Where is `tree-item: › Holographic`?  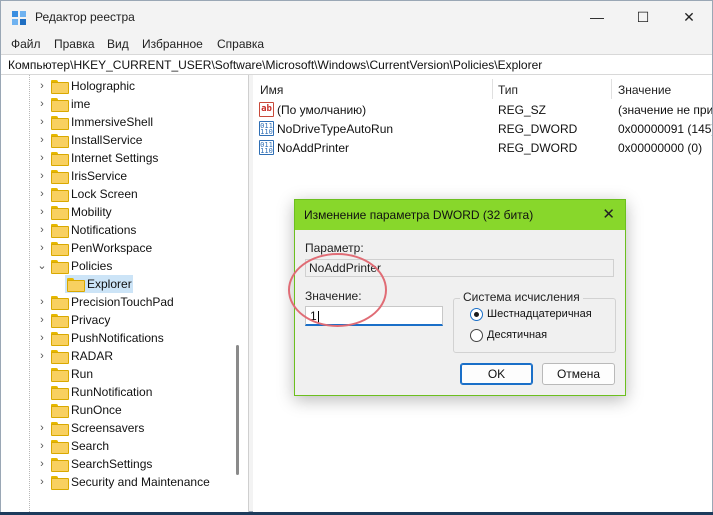 tree-item: › Holographic is located at coordinates (115, 86).